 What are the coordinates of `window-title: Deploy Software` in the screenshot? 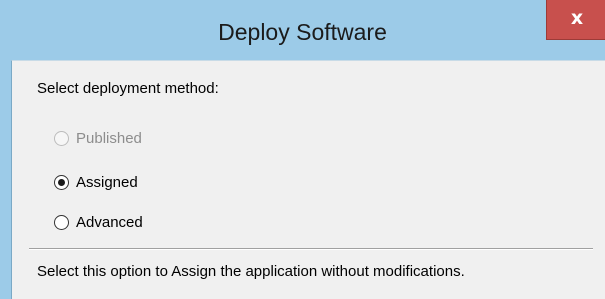 It's located at (302, 32).